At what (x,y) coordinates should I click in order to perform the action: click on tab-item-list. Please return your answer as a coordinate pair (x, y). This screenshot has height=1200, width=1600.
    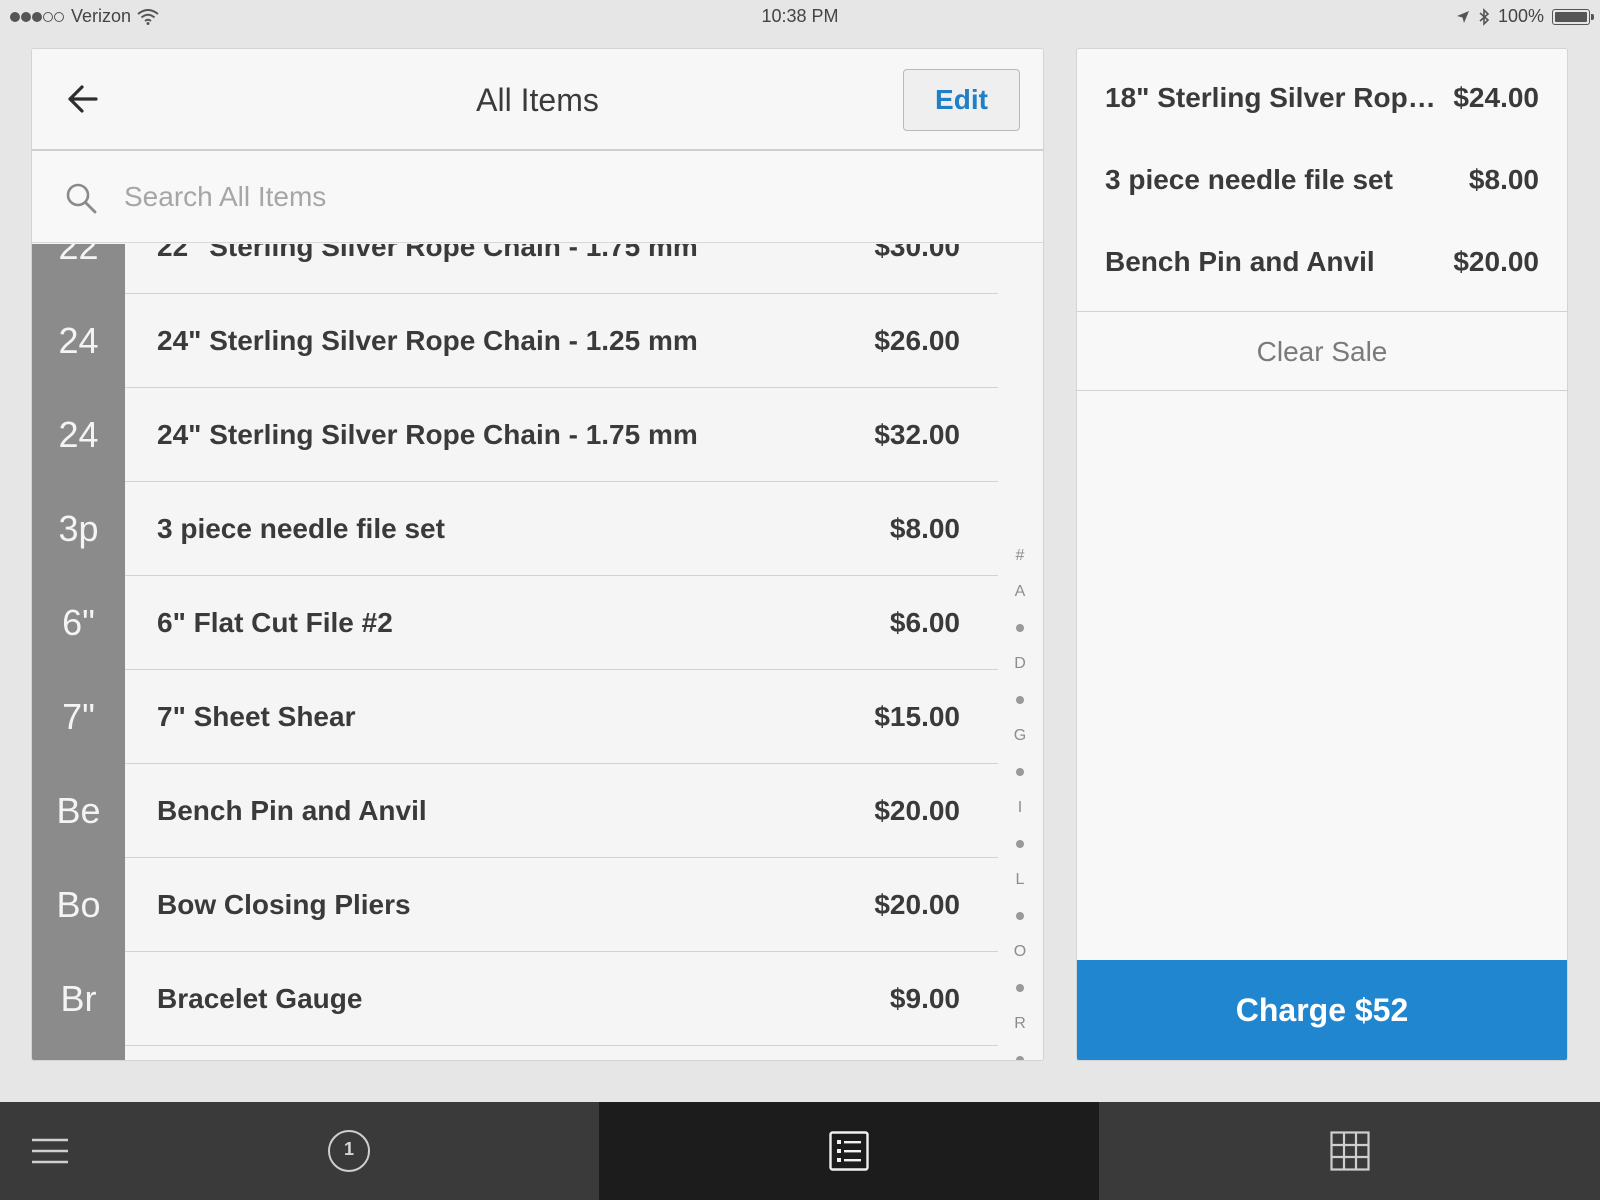
    Looking at the image, I should click on (849, 1151).